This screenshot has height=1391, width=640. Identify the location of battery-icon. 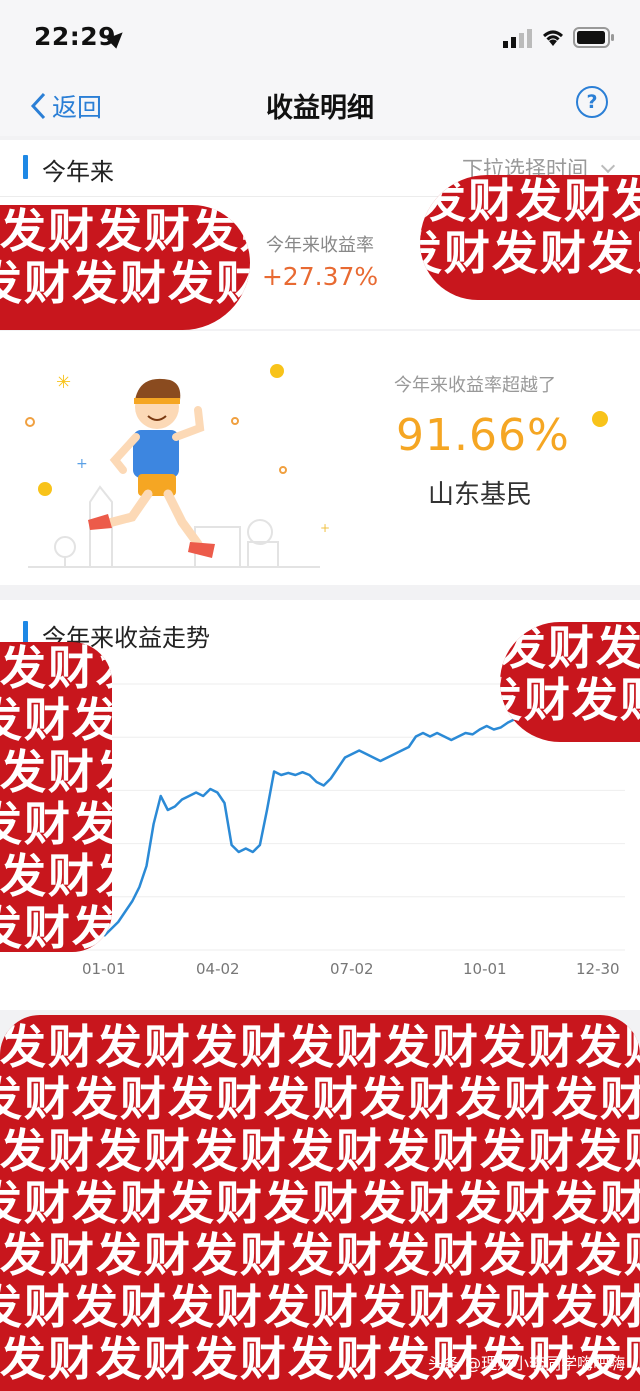
(594, 40).